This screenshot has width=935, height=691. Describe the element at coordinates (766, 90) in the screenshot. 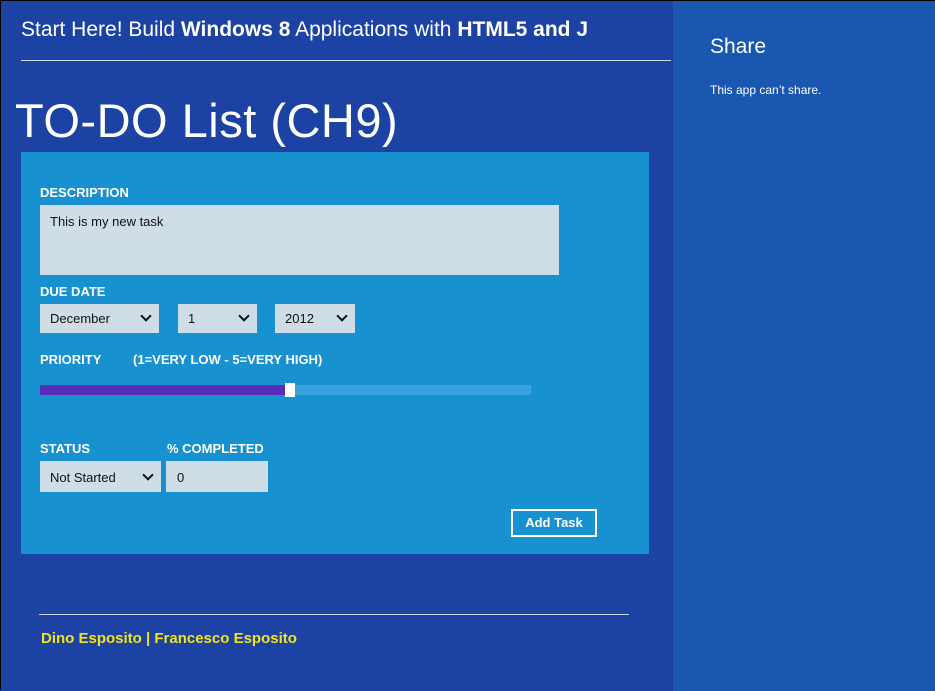

I see `share-pane-message: This app can’t share.` at that location.